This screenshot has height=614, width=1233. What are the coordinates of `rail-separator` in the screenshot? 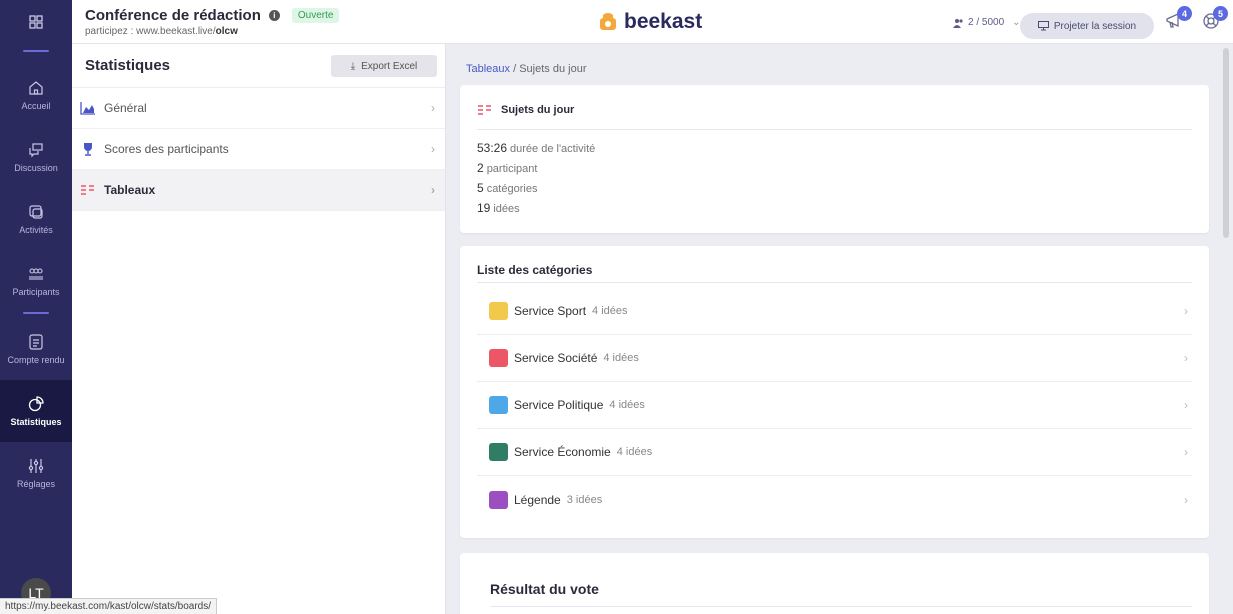 It's located at (36, 313).